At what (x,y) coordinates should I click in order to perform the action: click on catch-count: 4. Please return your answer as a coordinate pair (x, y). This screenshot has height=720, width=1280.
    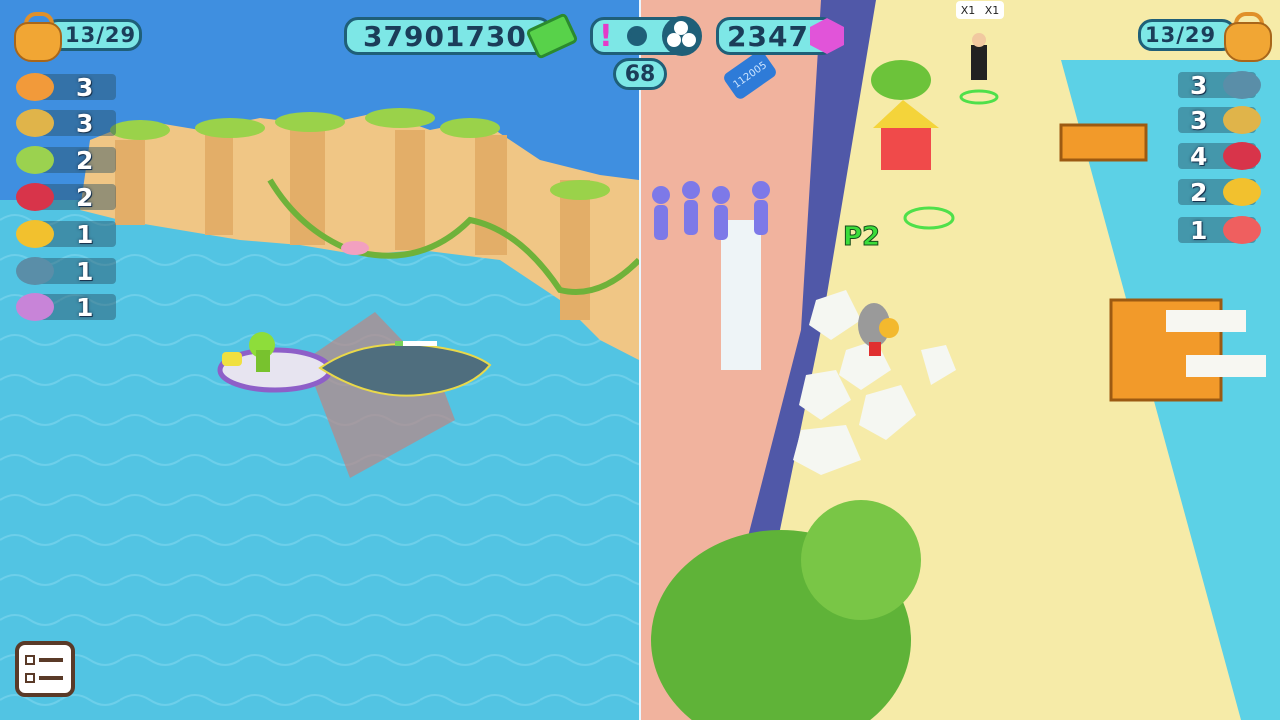
    Looking at the image, I should click on (1199, 156).